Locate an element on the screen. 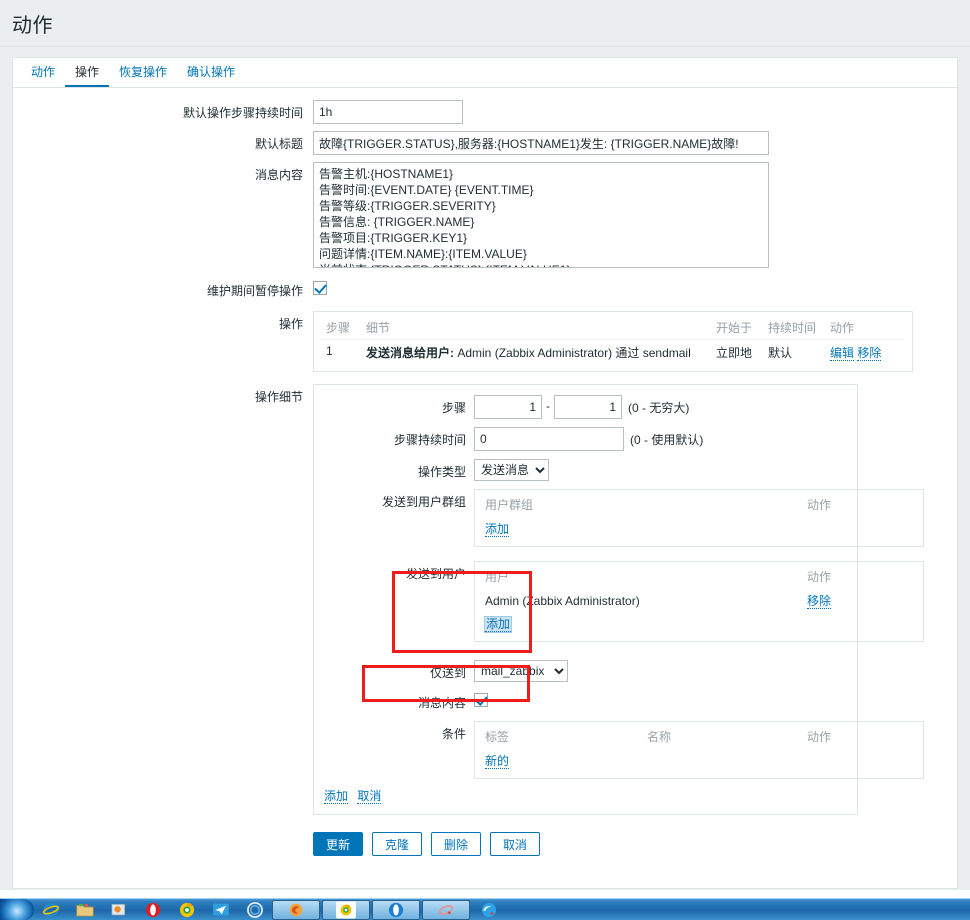  custom-message-checkbox is located at coordinates (481, 700).